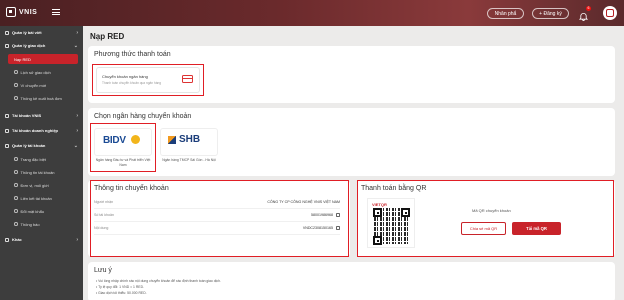  I want to click on sidebar-item-vnis-account: Tài khoản VNIS ›, so click(41, 115).